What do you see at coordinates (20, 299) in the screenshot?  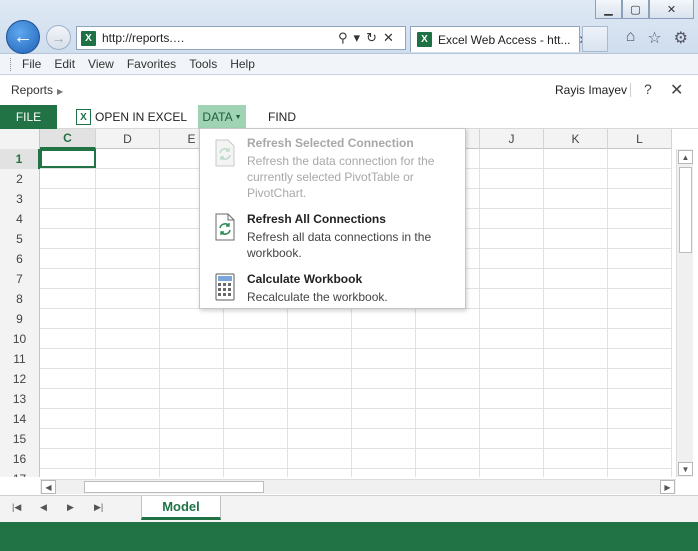 I see `row-header-8: 8` at bounding box center [20, 299].